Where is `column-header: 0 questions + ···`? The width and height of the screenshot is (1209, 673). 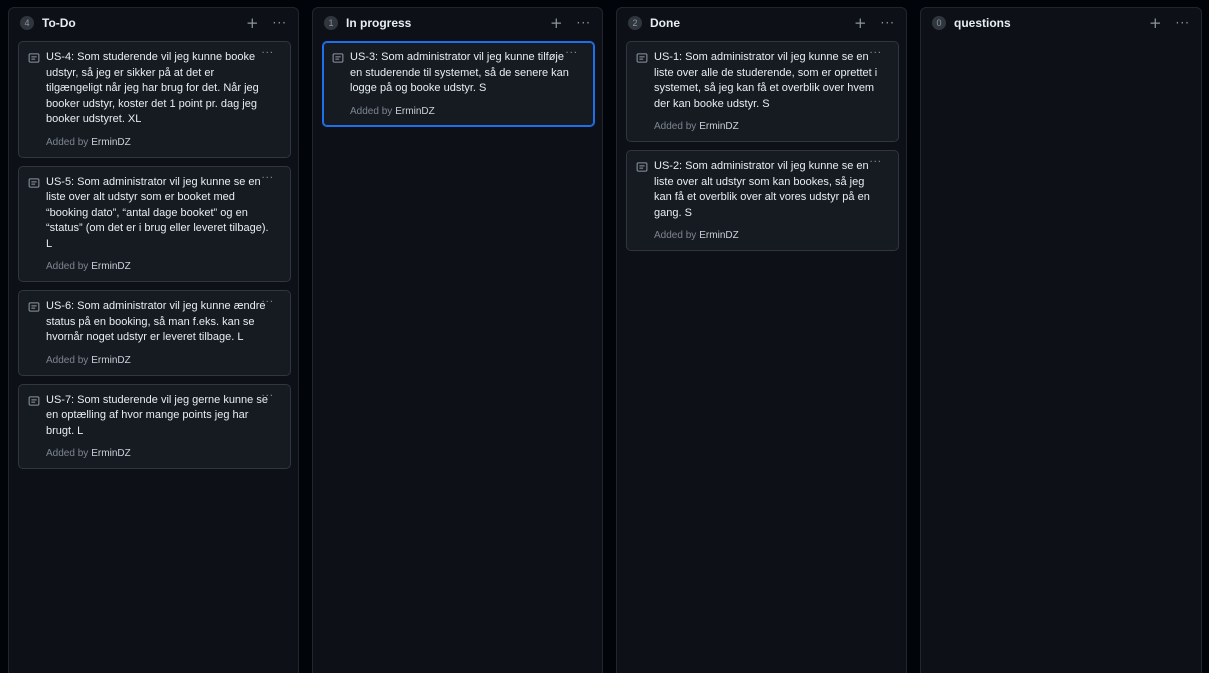
column-header: 0 questions + ··· is located at coordinates (1061, 23).